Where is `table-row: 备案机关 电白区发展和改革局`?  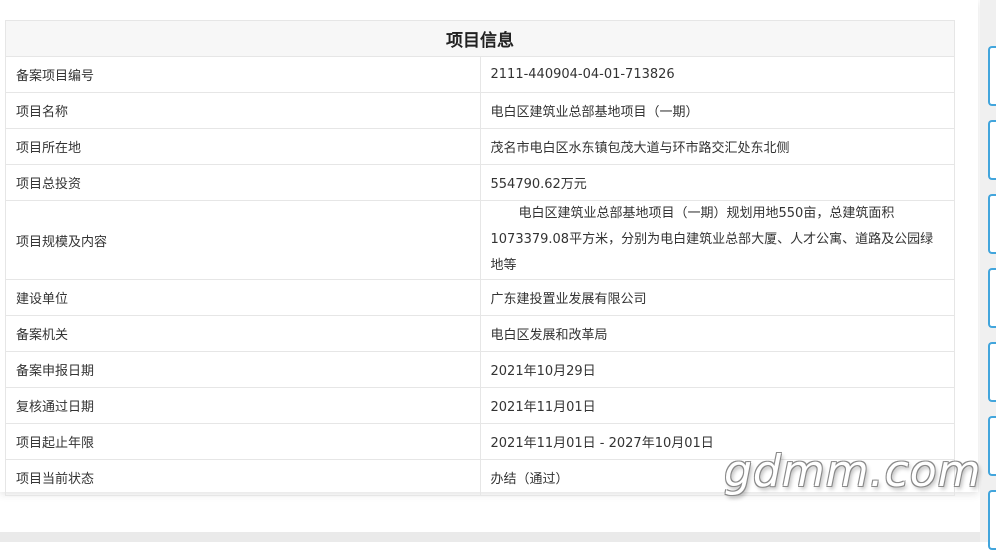 table-row: 备案机关 电白区发展和改革局 is located at coordinates (480, 333).